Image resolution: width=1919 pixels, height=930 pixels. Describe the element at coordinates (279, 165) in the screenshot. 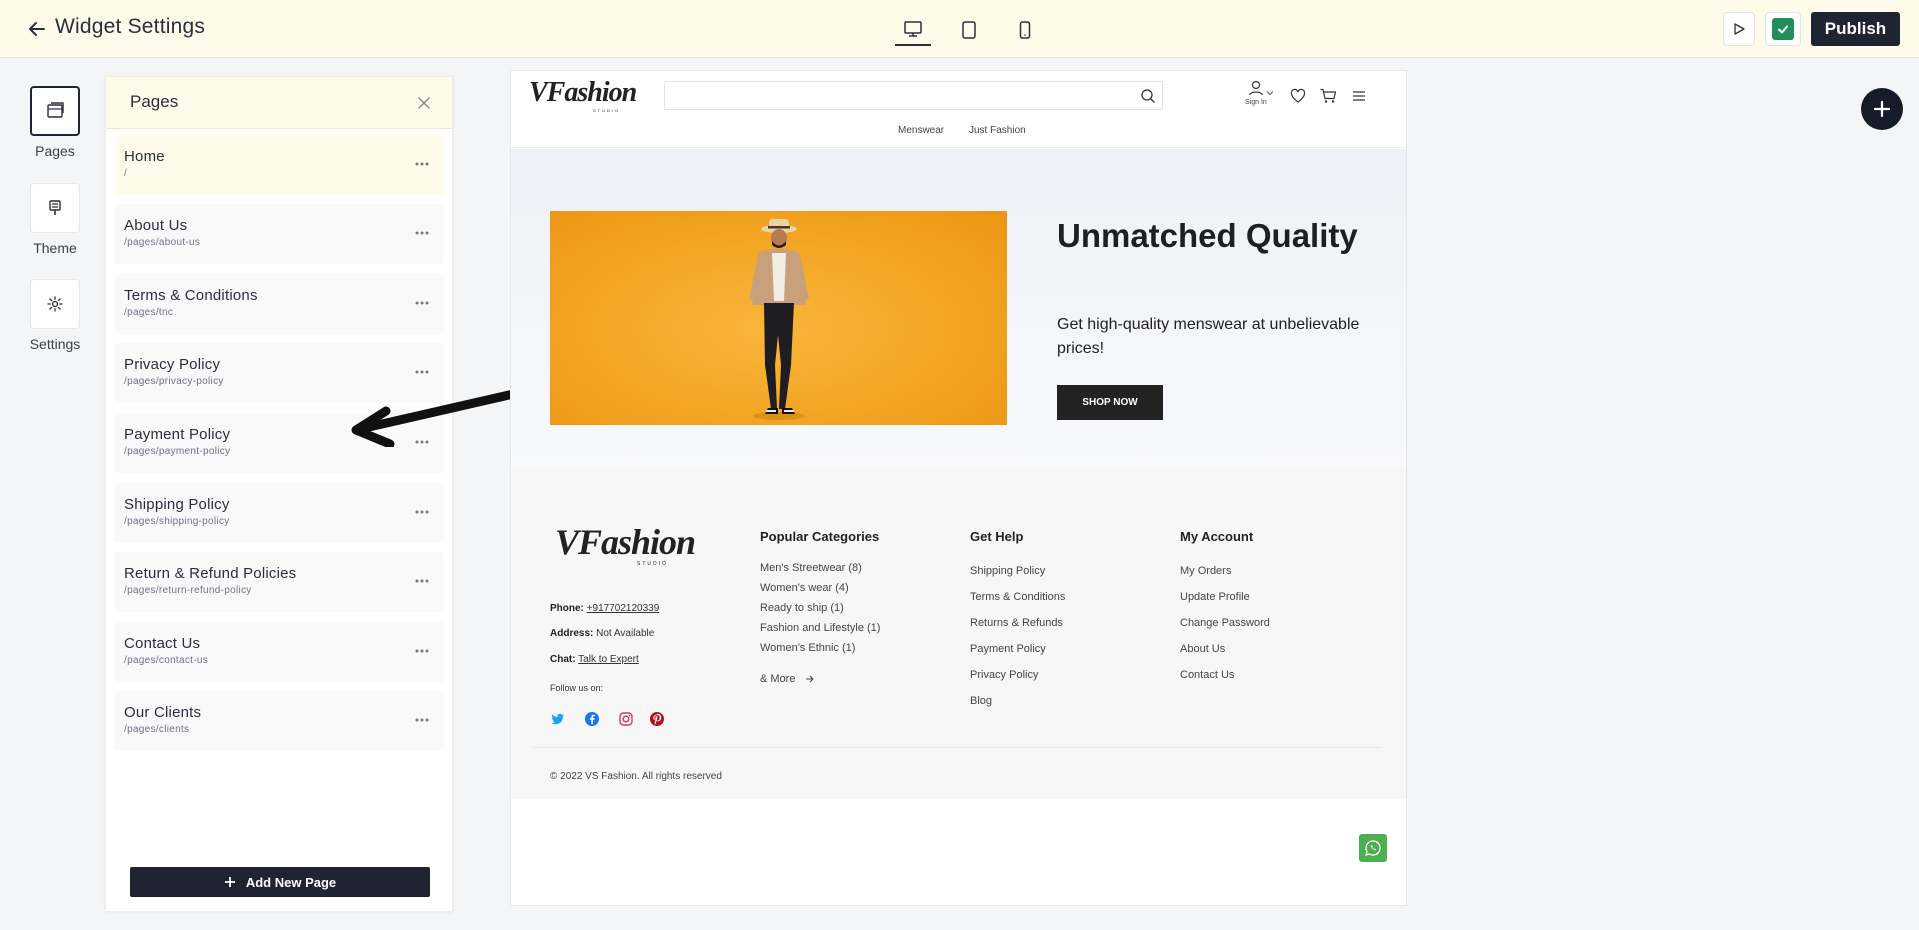

I see `page-item-home: Home /` at that location.